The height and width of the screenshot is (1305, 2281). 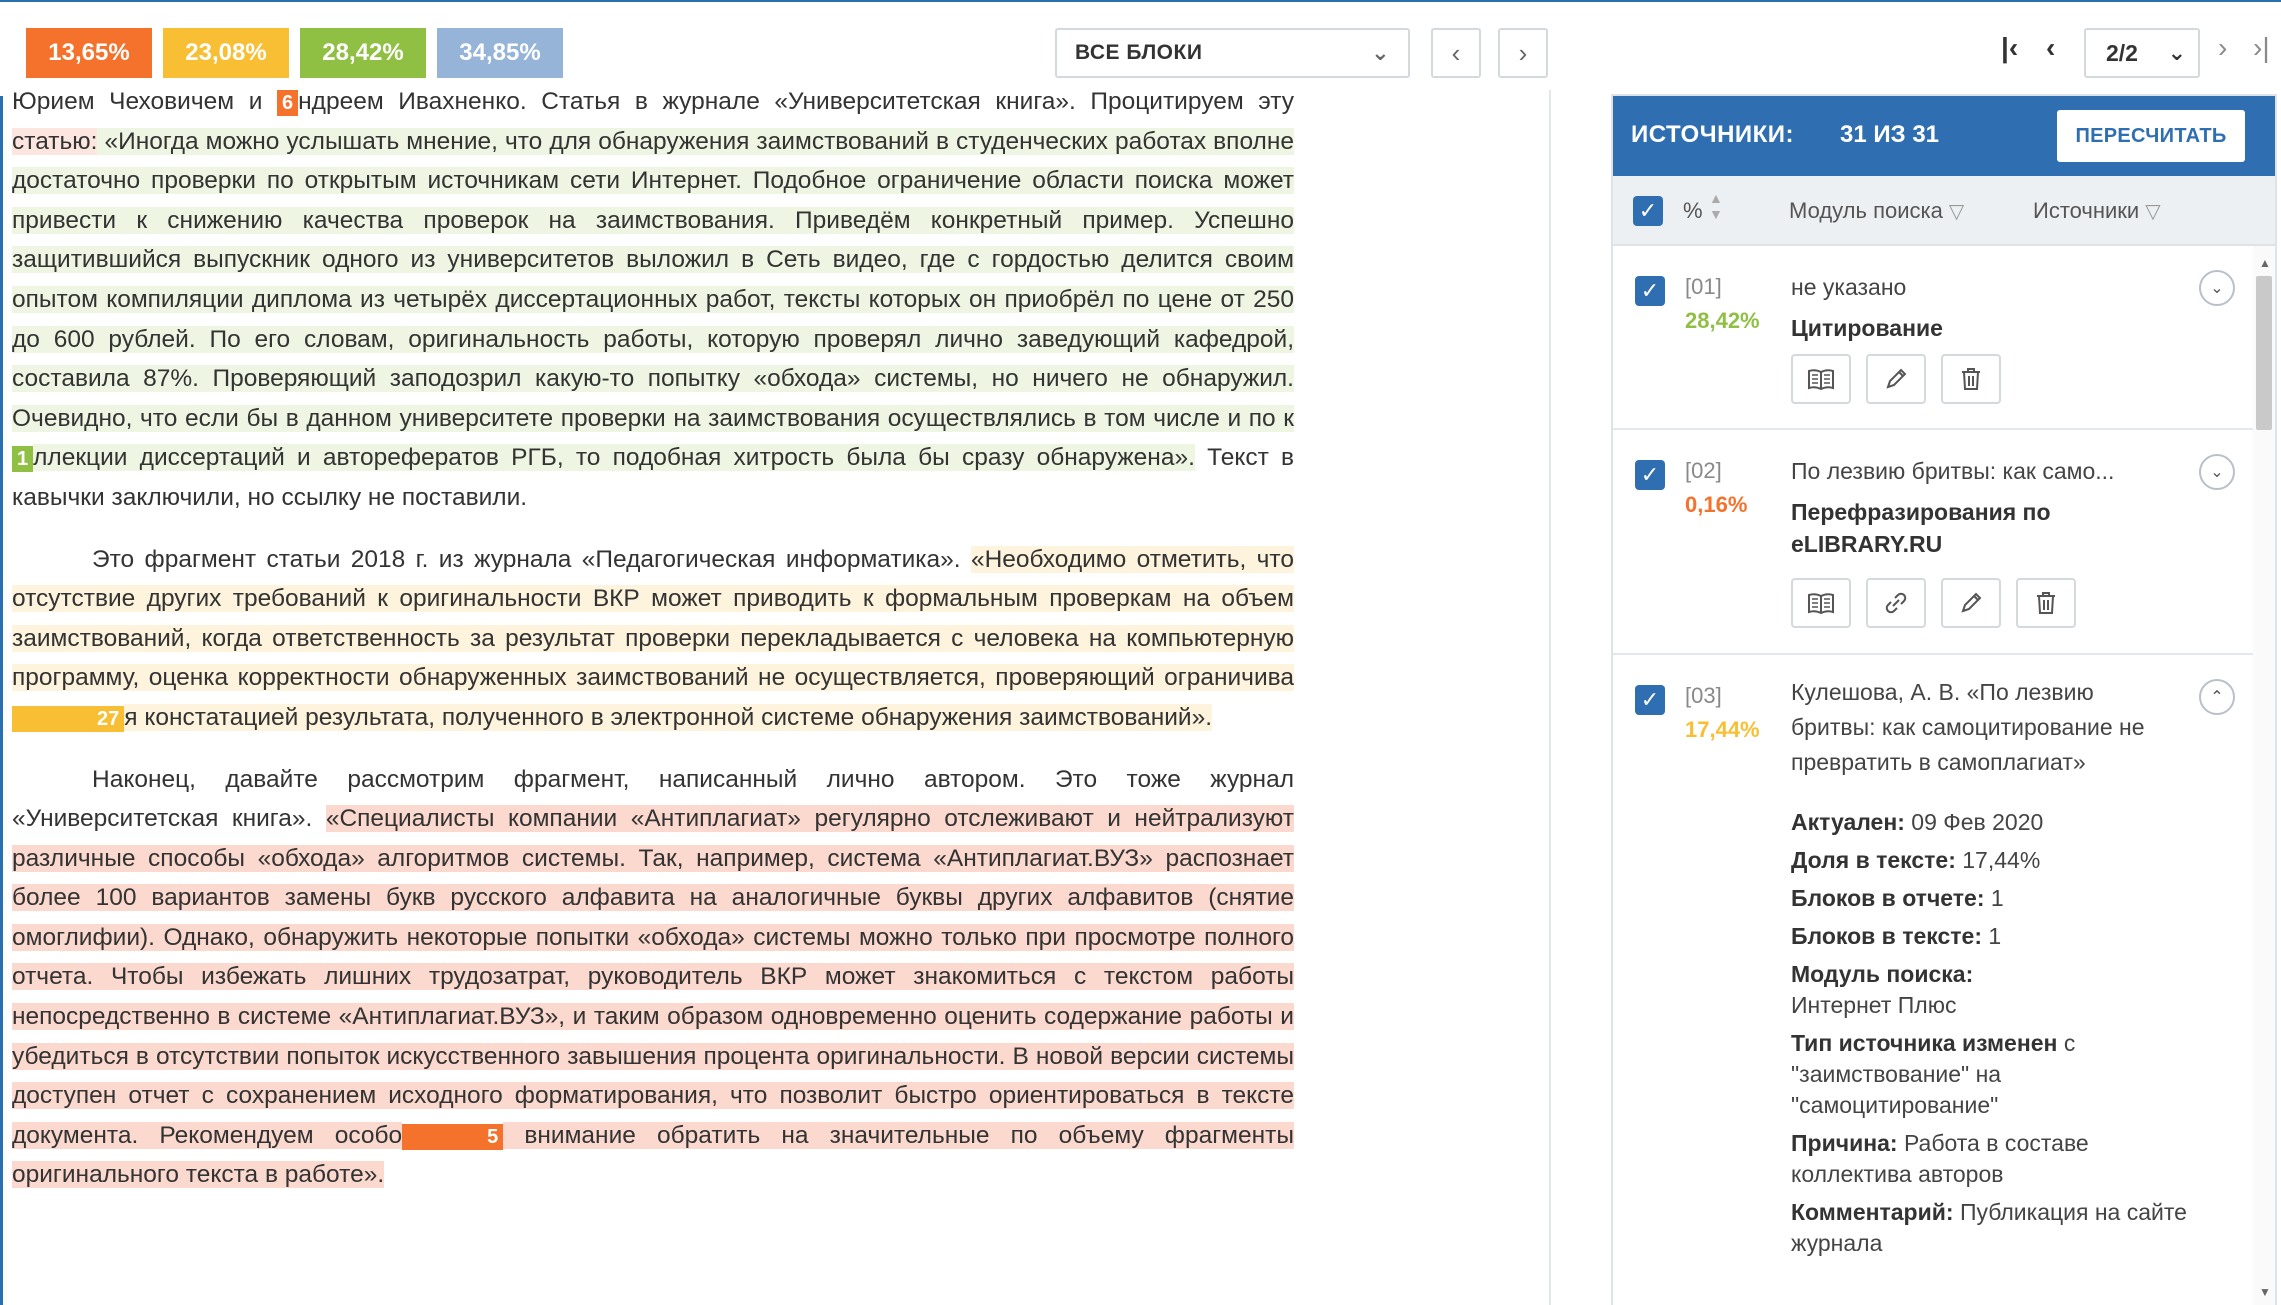 What do you see at coordinates (1716, 504) in the screenshot?
I see `source-percent: 0,16%` at bounding box center [1716, 504].